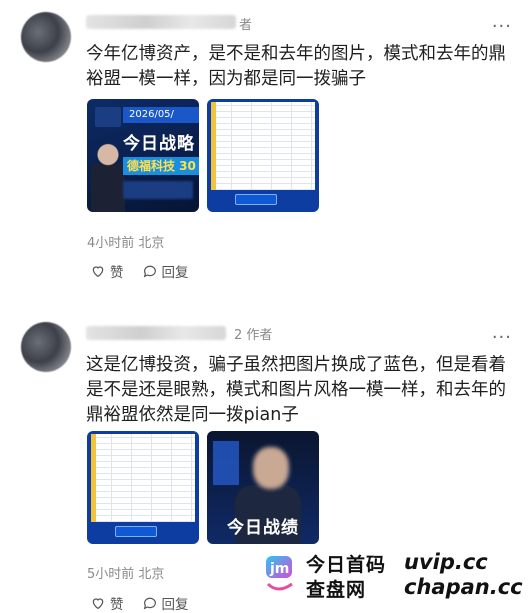  What do you see at coordinates (203, 487) in the screenshot?
I see `comment-images: 今日战绩` at bounding box center [203, 487].